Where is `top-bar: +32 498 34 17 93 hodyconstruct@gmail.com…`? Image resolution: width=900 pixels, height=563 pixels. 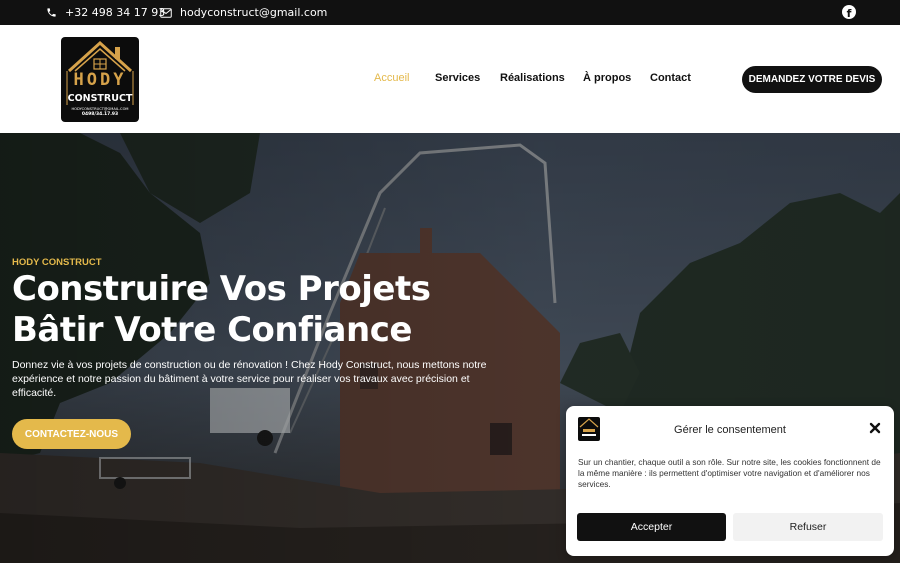 top-bar: +32 498 34 17 93 hodyconstruct@gmail.com… is located at coordinates (450, 12).